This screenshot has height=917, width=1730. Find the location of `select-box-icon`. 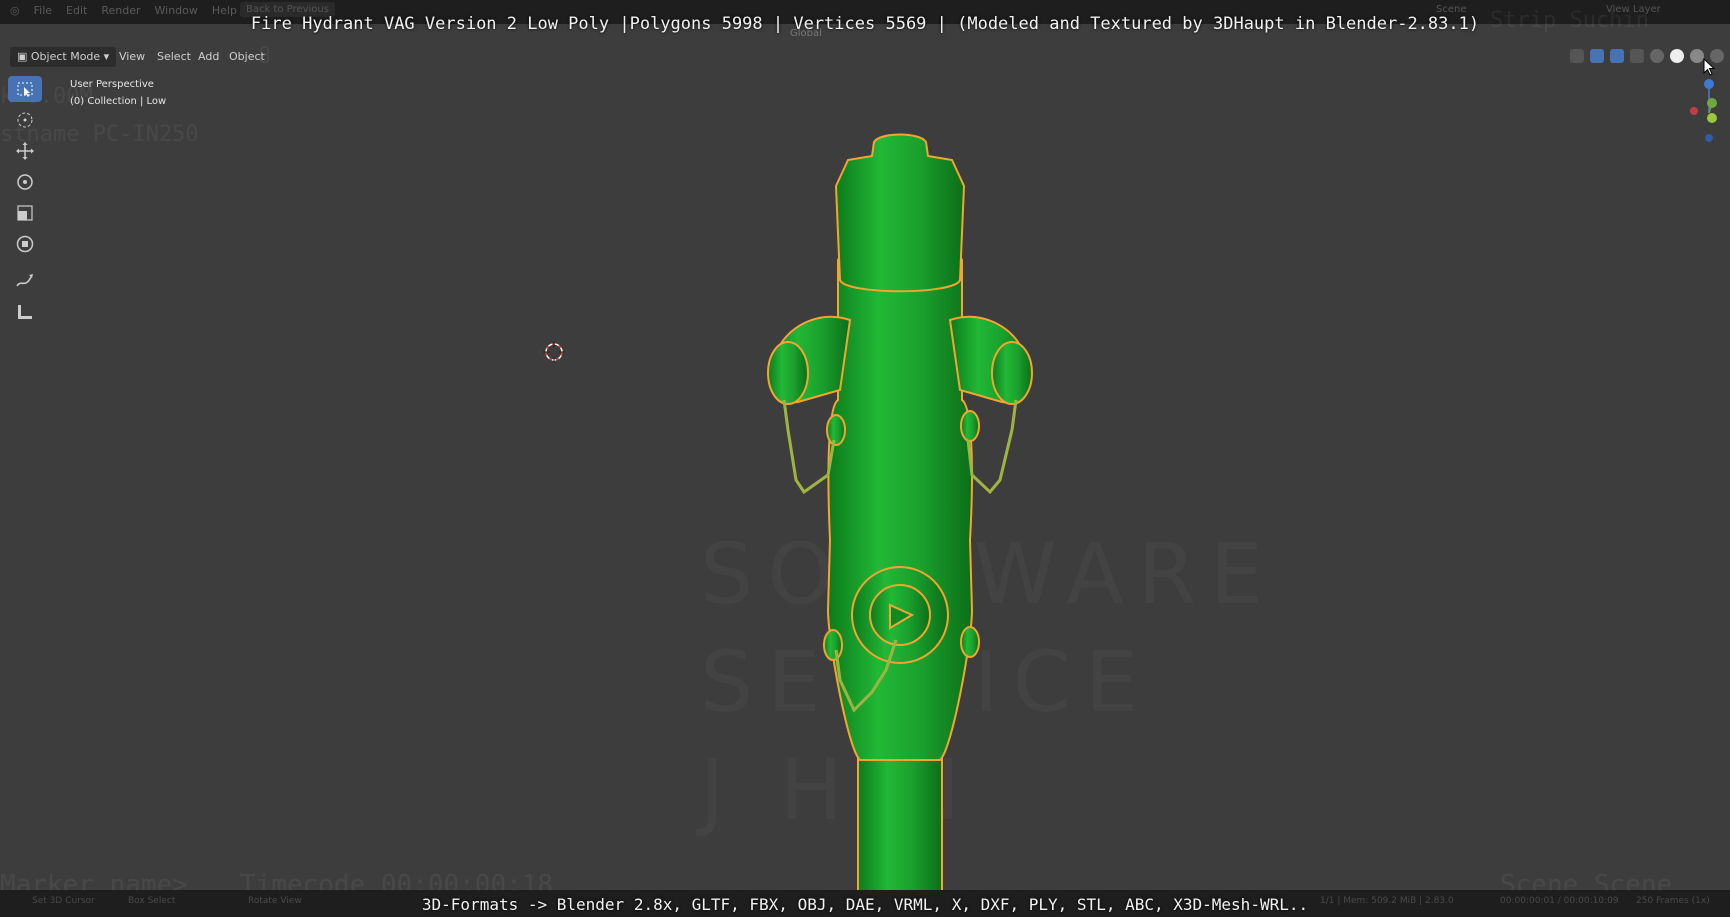

select-box-icon is located at coordinates (25, 89).